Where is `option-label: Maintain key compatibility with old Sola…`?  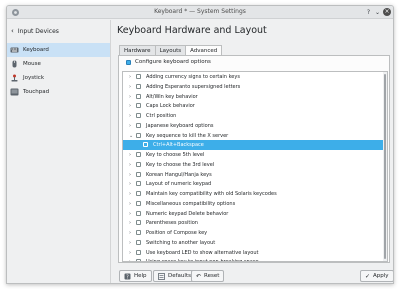
option-label: Maintain key compatibility with old Sola… is located at coordinates (211, 194).